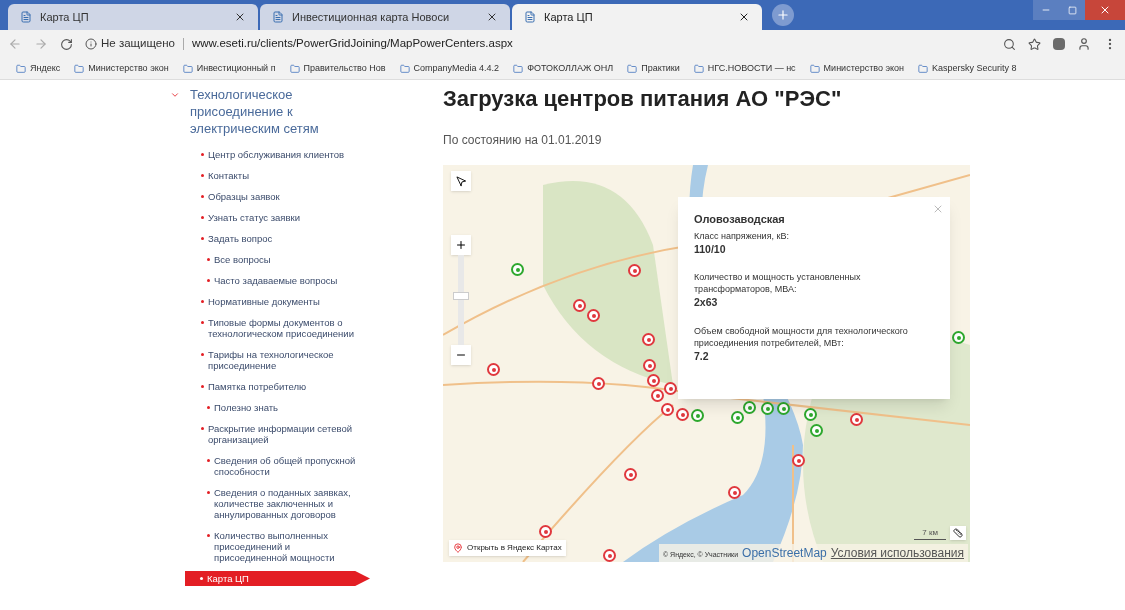 The height and width of the screenshot is (610, 1125). What do you see at coordinates (461, 295) in the screenshot?
I see `zoom-thumb` at bounding box center [461, 295].